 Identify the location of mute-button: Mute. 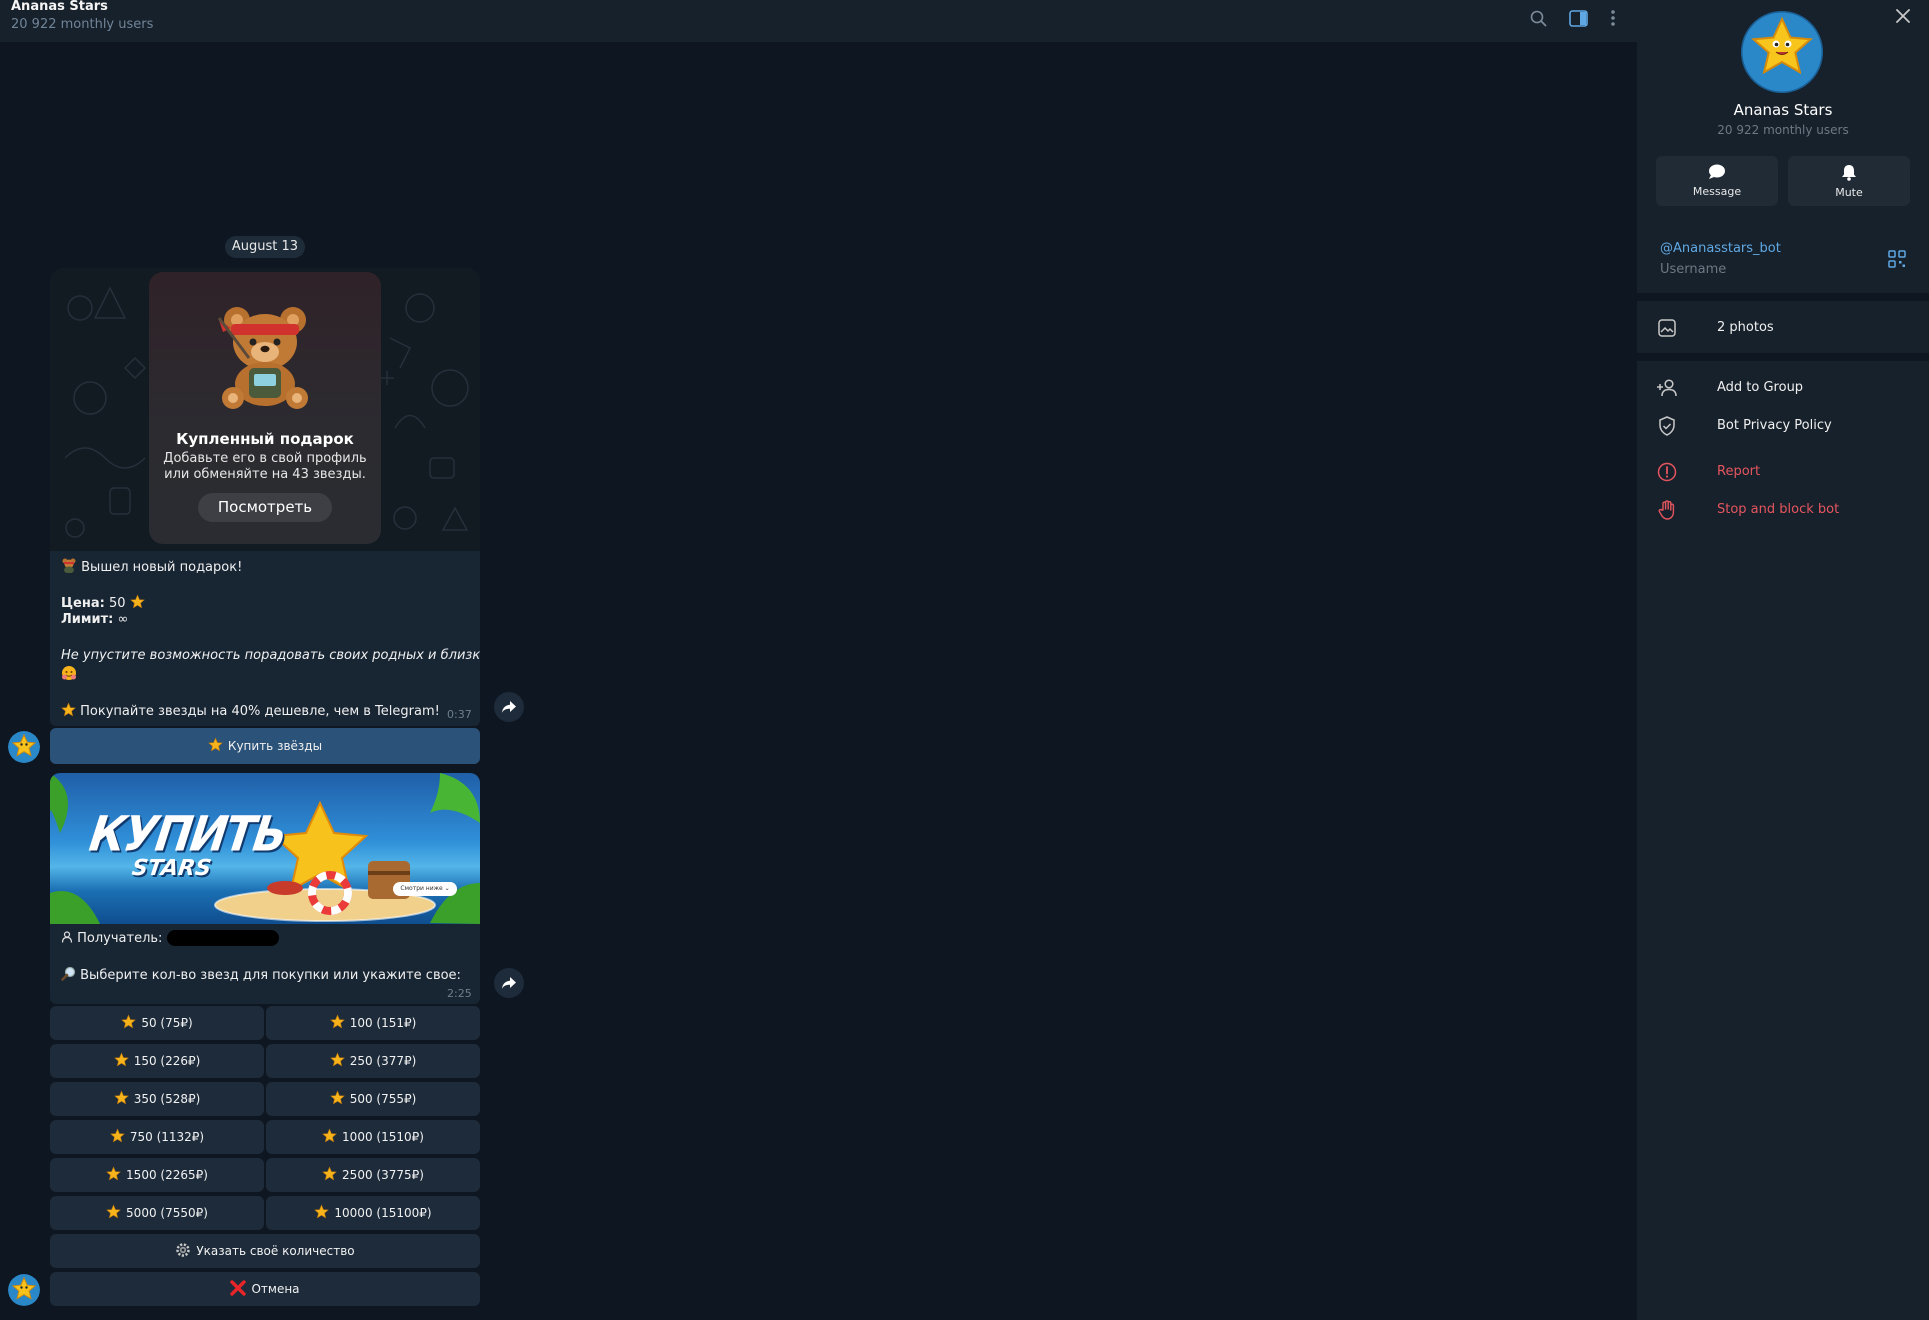
(1849, 181).